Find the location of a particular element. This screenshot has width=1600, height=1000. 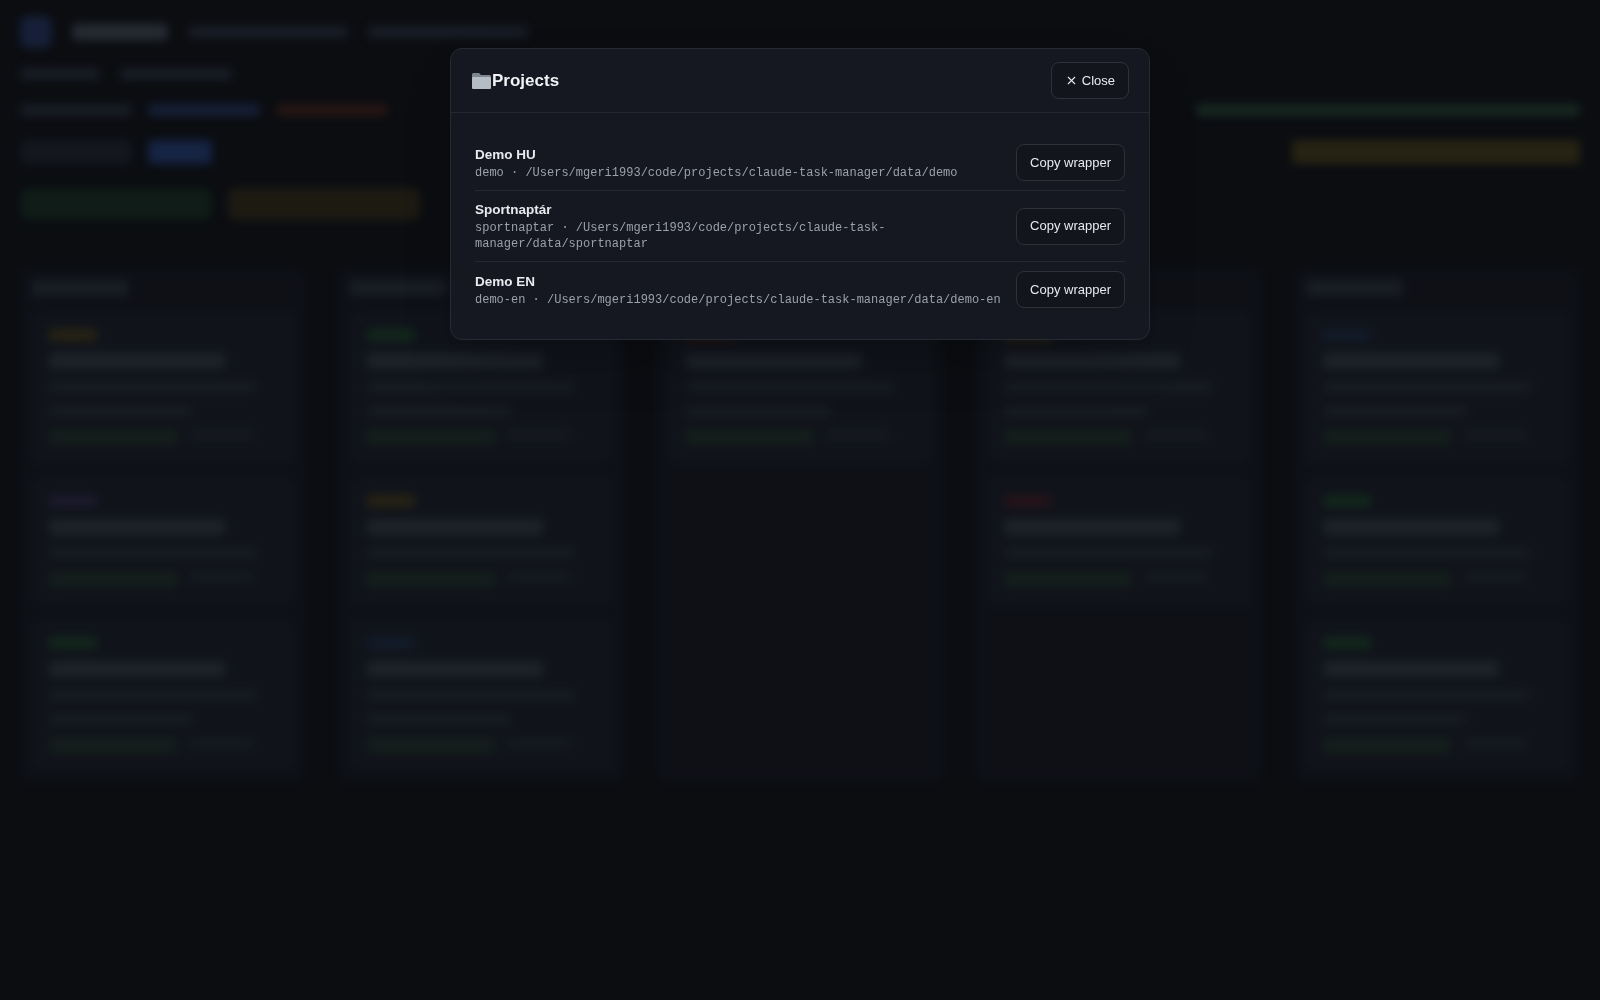

close-button: Close is located at coordinates (1089, 80).